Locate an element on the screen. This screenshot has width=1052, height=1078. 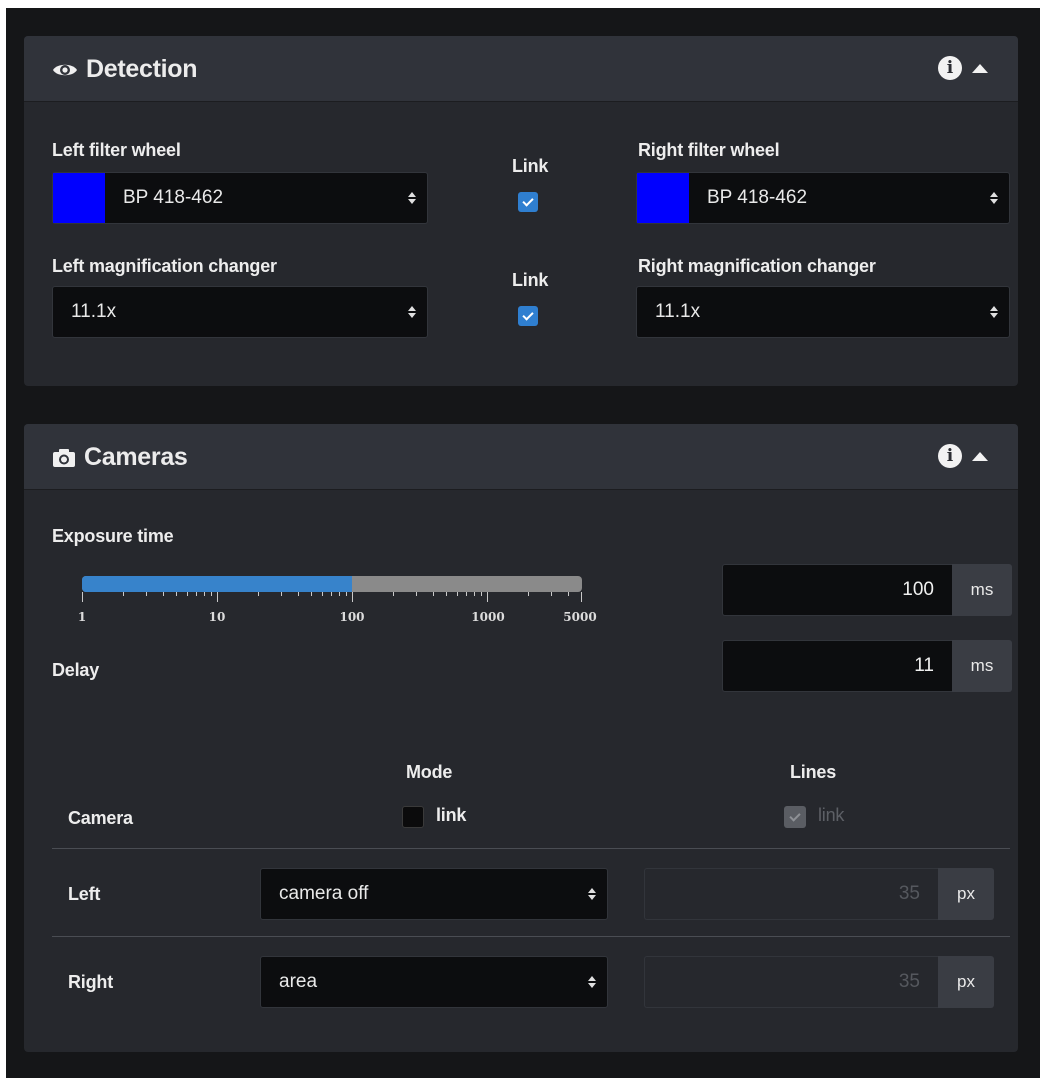
right-lines-unit: px is located at coordinates (966, 982).